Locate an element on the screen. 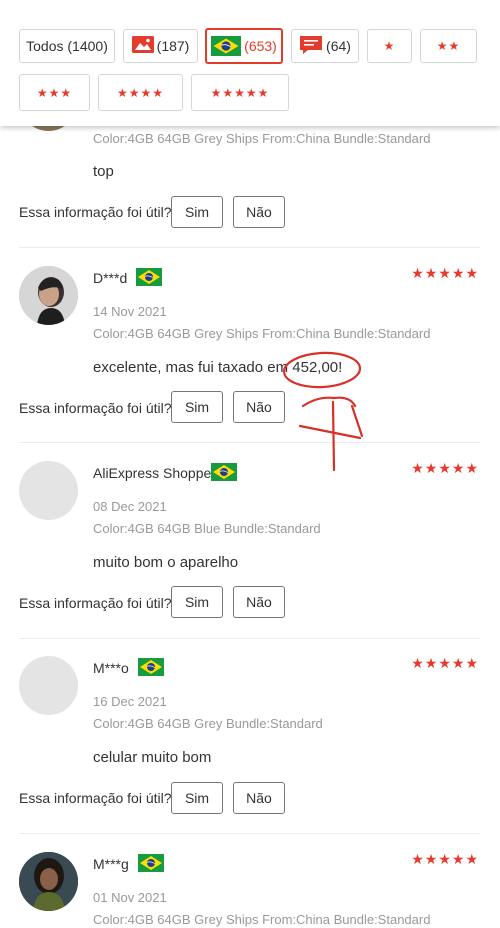  filter-4-star-chip: ★★★★ is located at coordinates (140, 92).